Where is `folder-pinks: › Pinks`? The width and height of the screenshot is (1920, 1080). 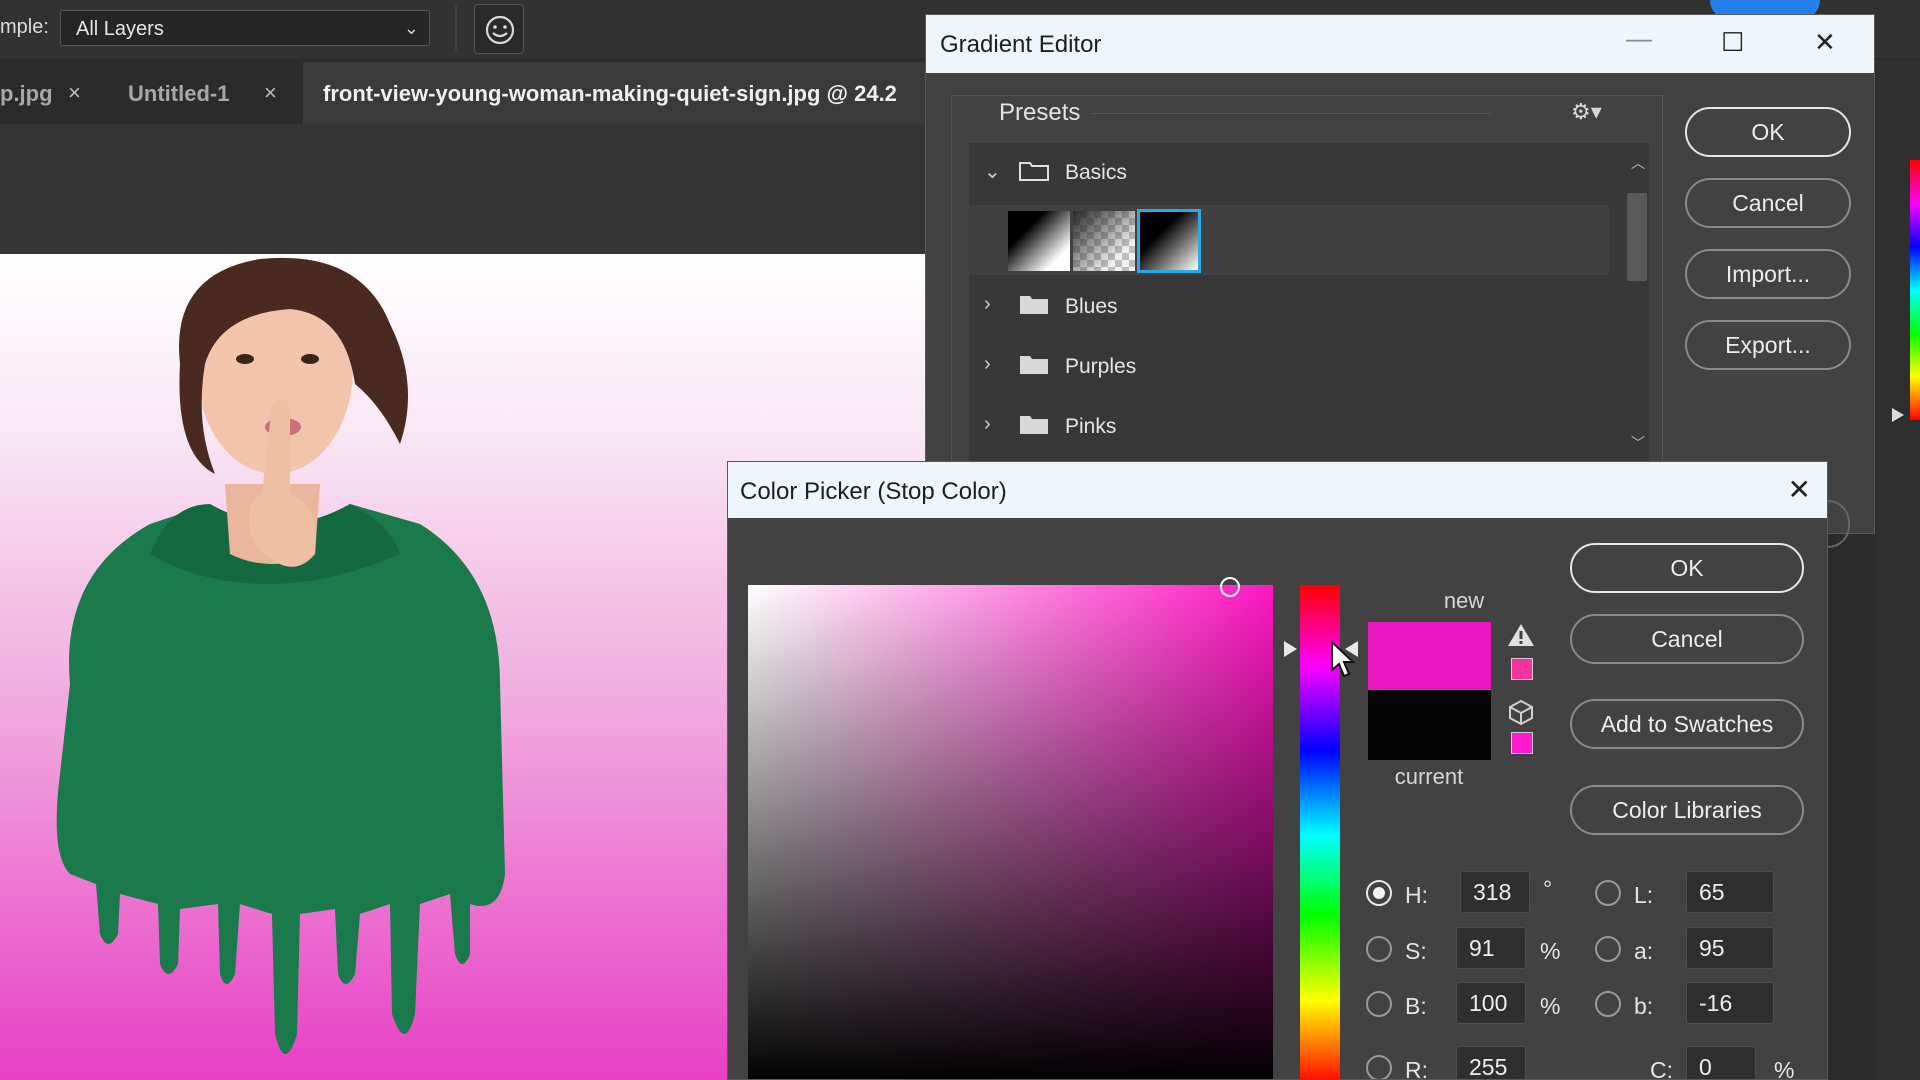 folder-pinks: › Pinks is located at coordinates (1289, 427).